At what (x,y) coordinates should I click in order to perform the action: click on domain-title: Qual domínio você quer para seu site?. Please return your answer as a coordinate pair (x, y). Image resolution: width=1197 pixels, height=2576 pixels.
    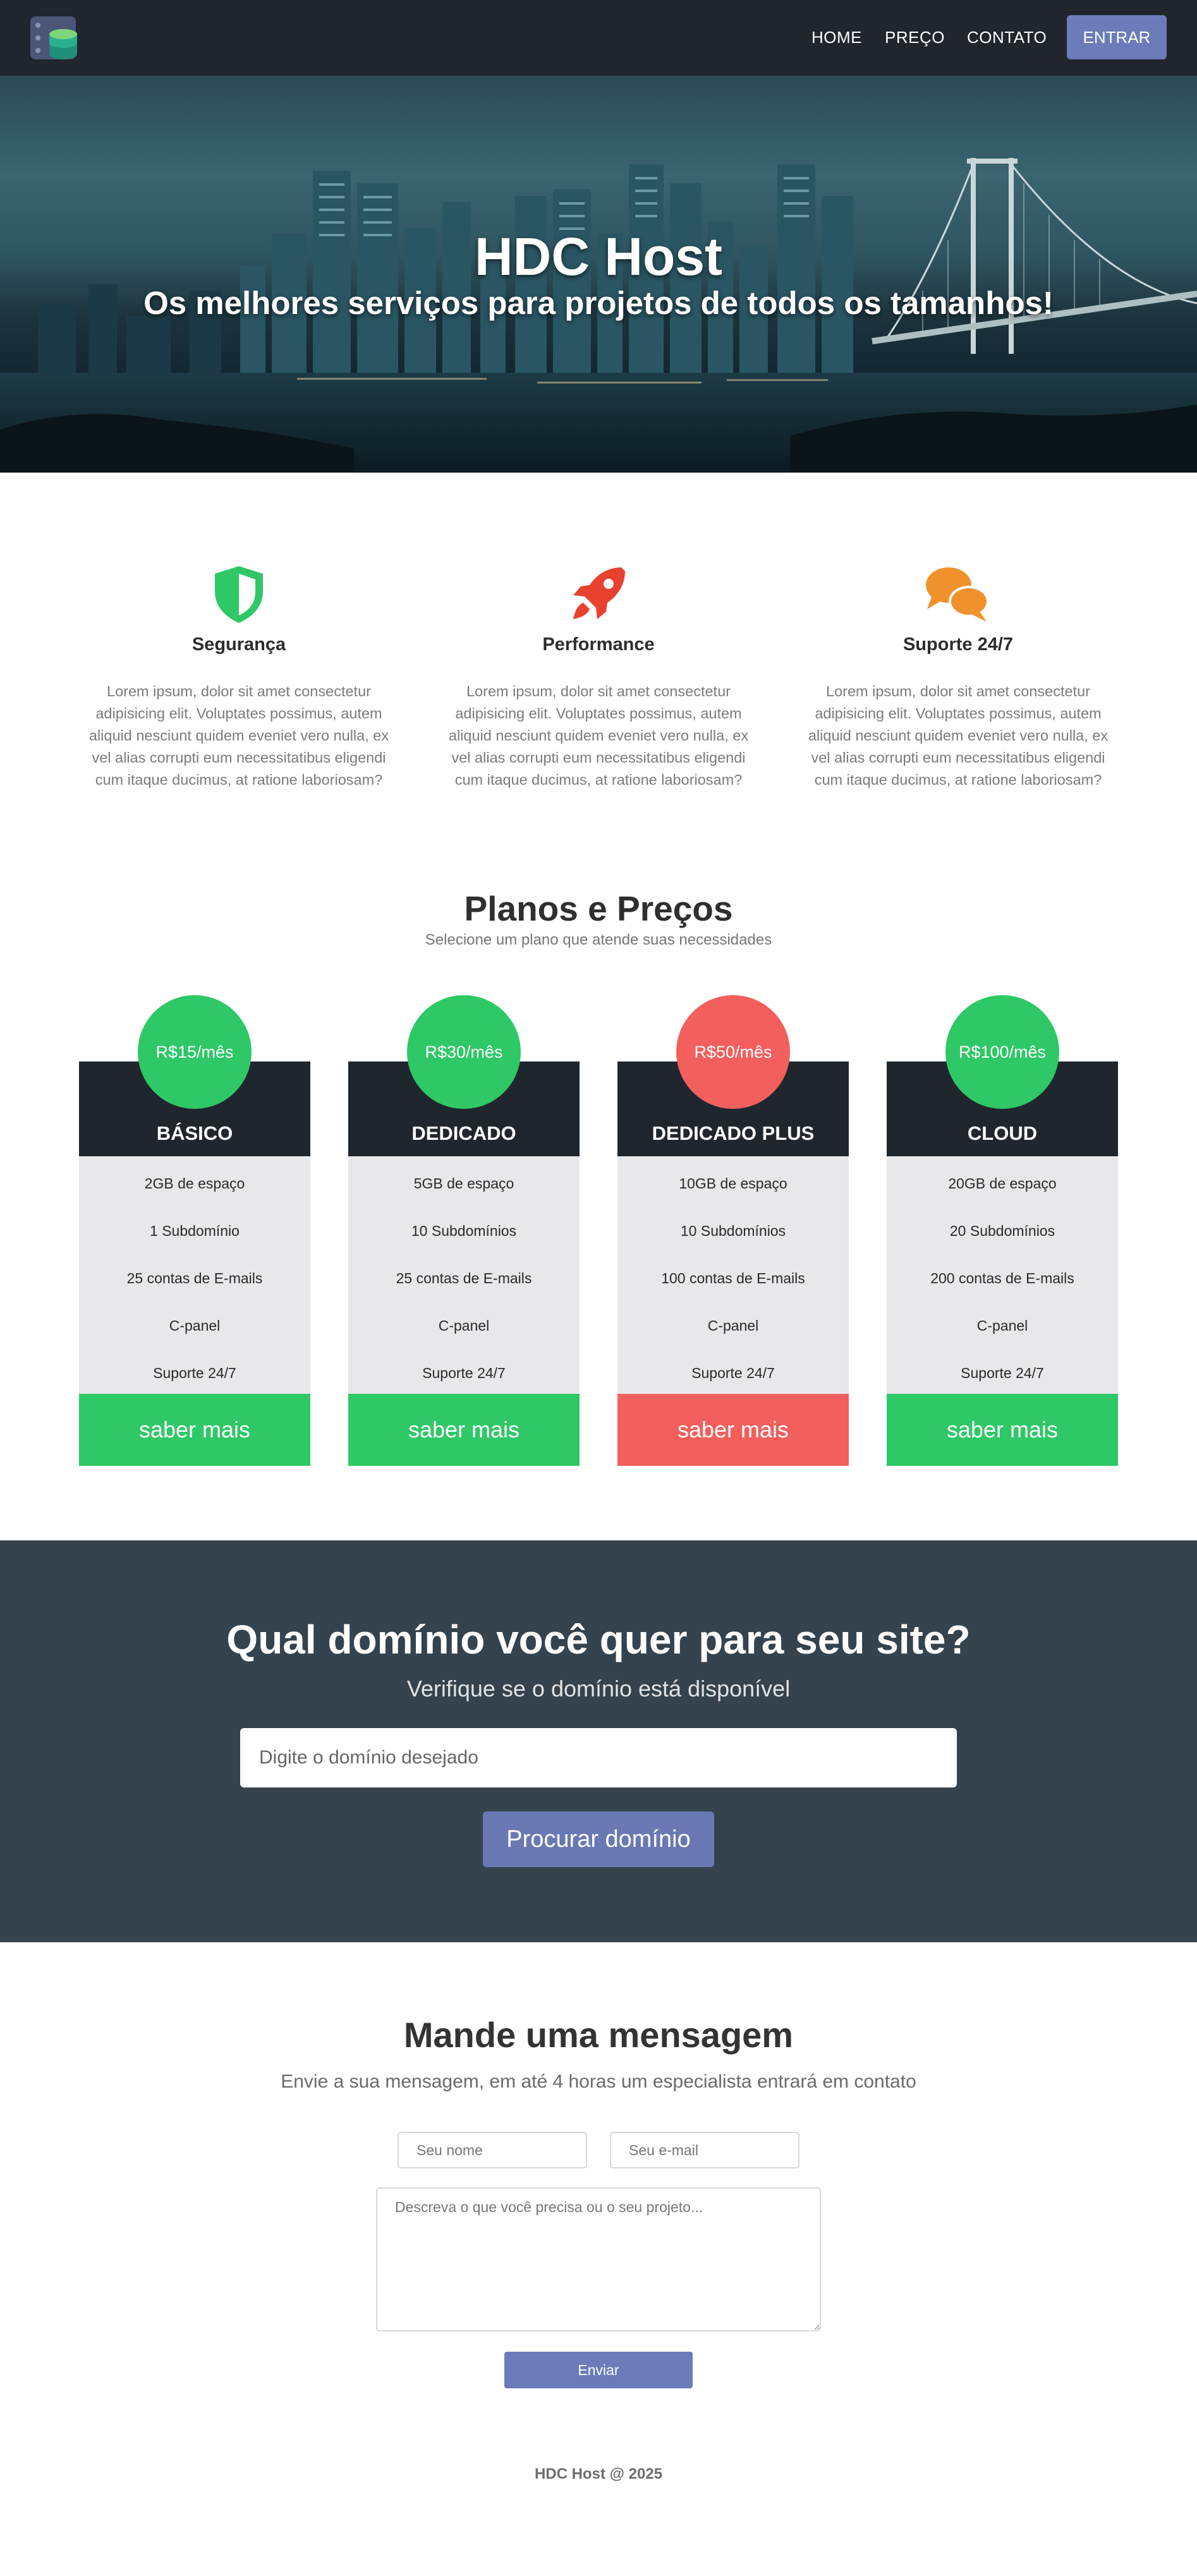
    Looking at the image, I should click on (598, 1639).